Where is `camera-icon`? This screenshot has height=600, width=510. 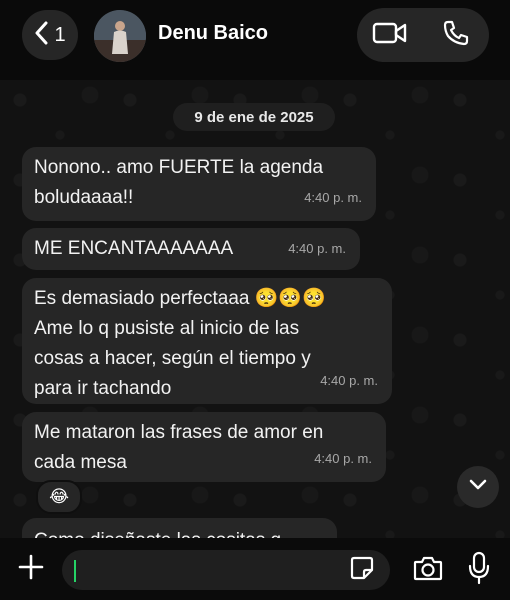 camera-icon is located at coordinates (428, 570).